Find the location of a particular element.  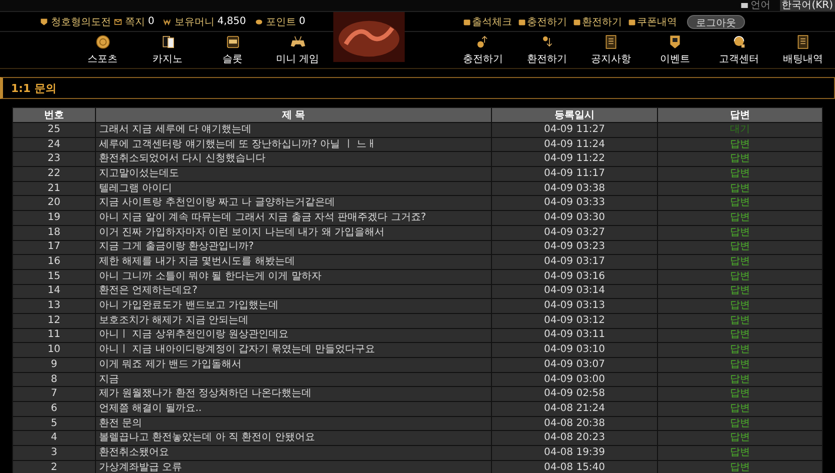

nav-item: 충전하기 is located at coordinates (483, 50).